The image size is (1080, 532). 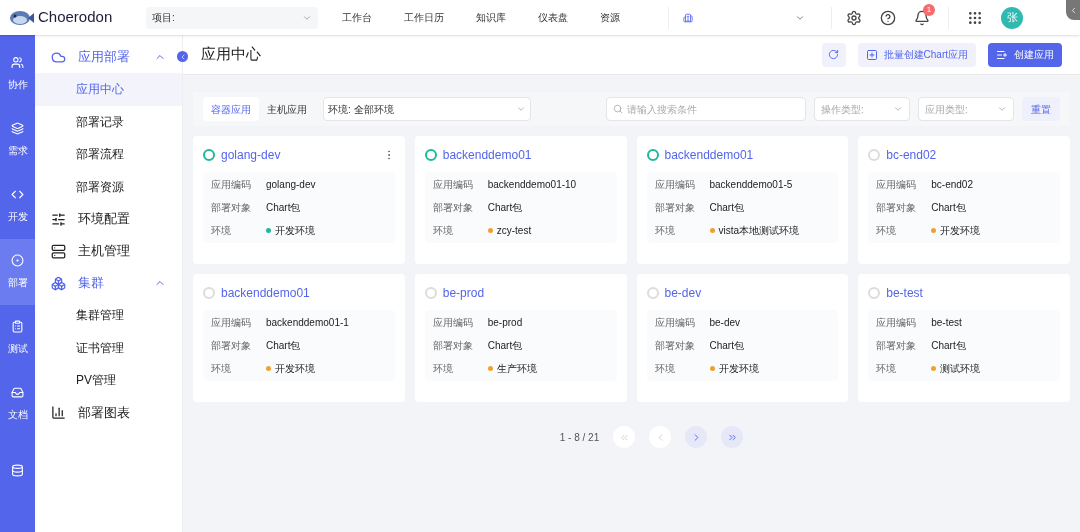 I want to click on app-name: be-test, so click(x=973, y=293).